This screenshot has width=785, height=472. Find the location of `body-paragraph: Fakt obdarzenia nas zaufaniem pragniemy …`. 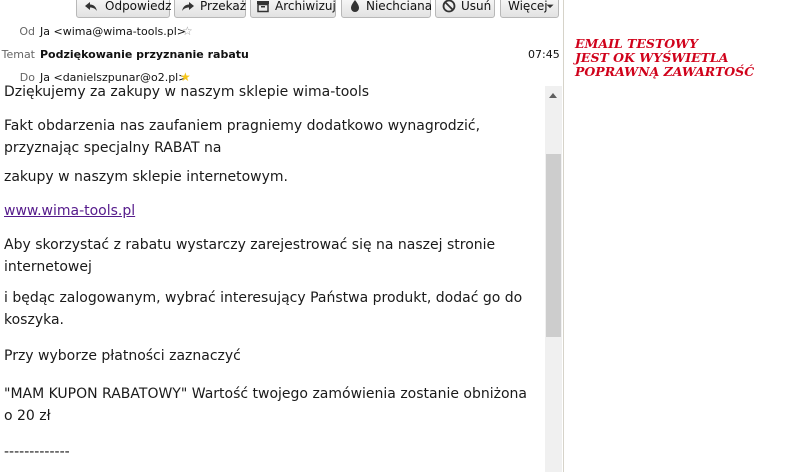

body-paragraph: Fakt obdarzenia nas zaufaniem pragniemy … is located at coordinates (242, 137).